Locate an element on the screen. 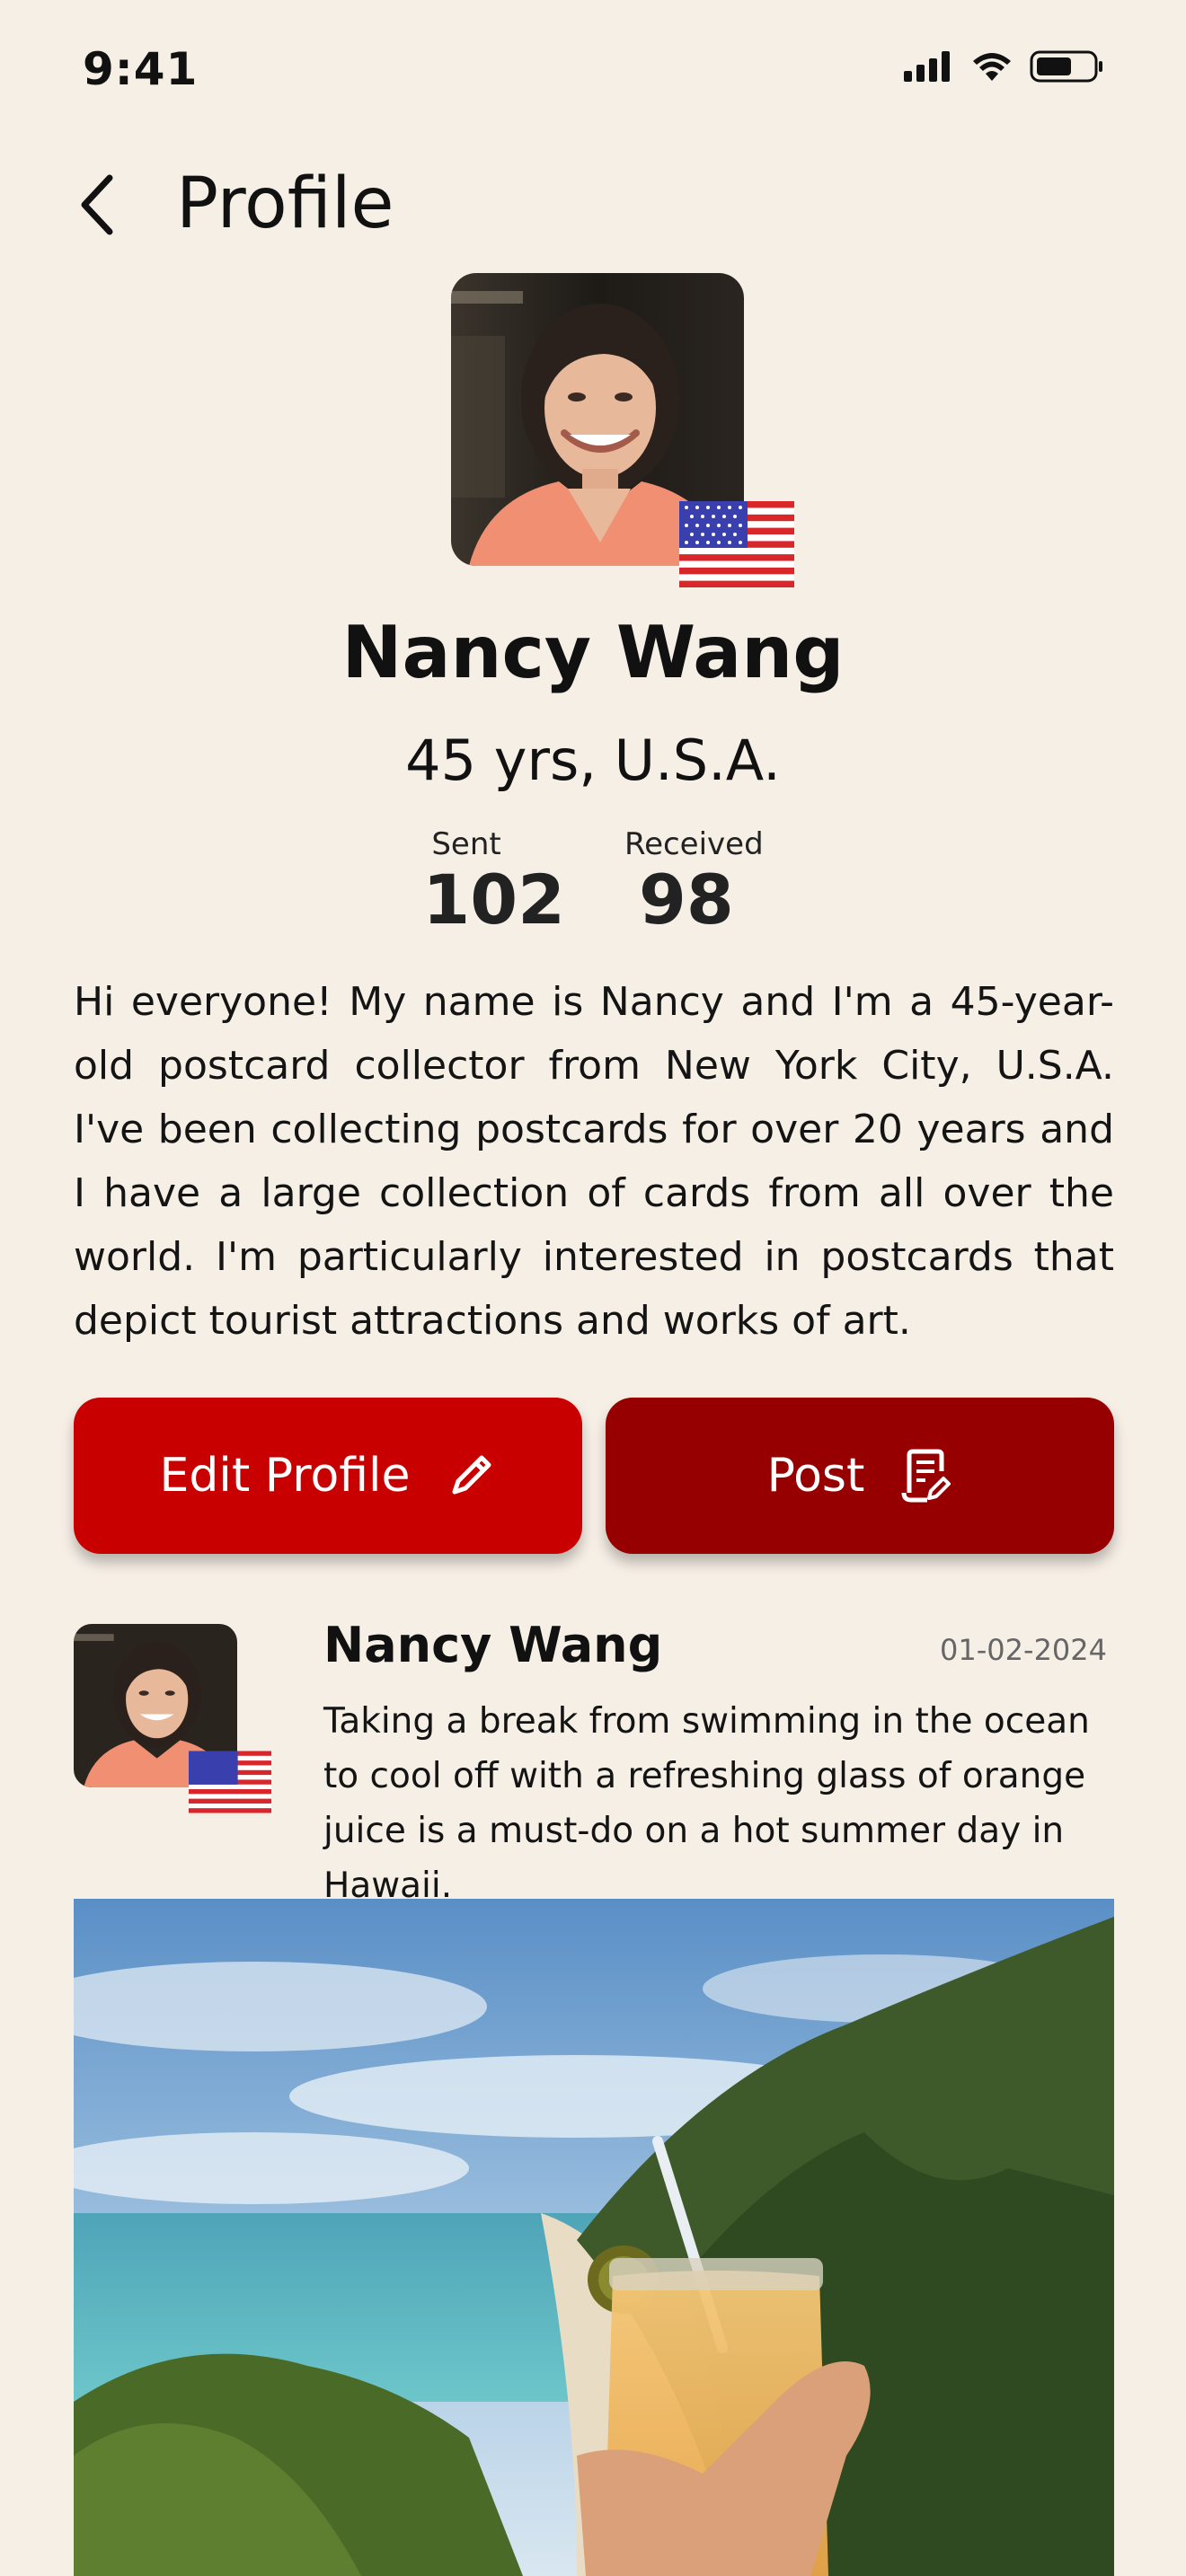 This screenshot has width=1186, height=2576. back-button is located at coordinates (97, 205).